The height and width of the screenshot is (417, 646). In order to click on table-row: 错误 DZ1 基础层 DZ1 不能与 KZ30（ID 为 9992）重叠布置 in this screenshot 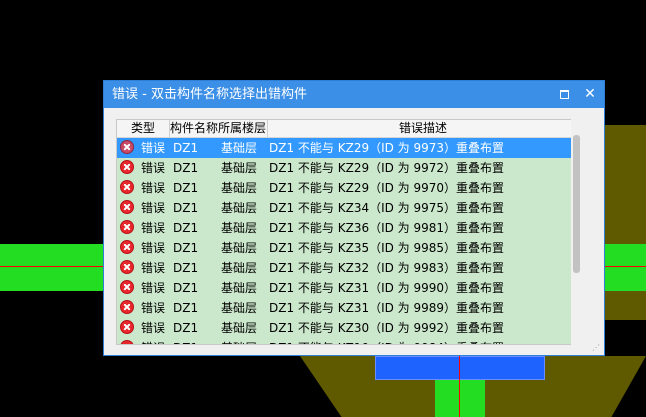, I will do `click(349, 328)`.